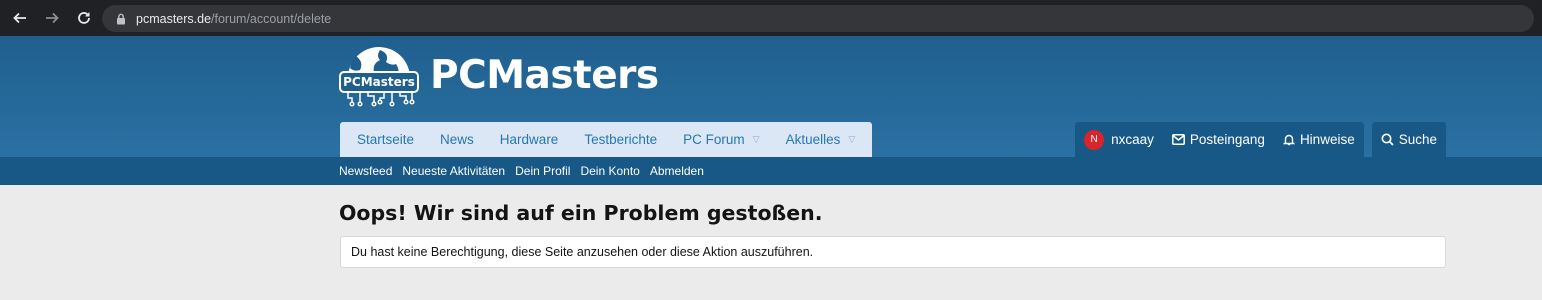 The height and width of the screenshot is (300, 1542). What do you see at coordinates (620, 139) in the screenshot?
I see `tab-testberichte: Testberichte` at bounding box center [620, 139].